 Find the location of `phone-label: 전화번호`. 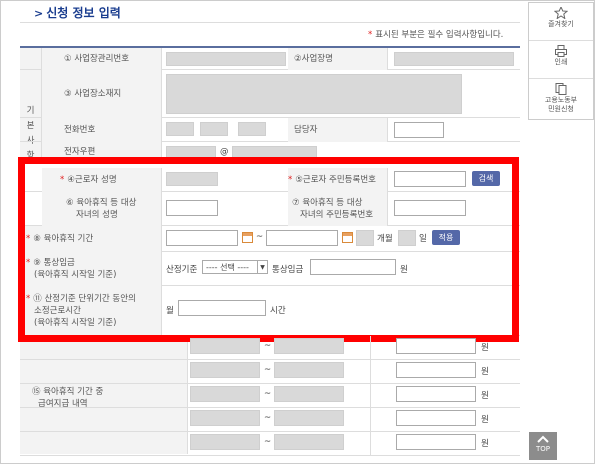

phone-label: 전화번호 is located at coordinates (102, 130).